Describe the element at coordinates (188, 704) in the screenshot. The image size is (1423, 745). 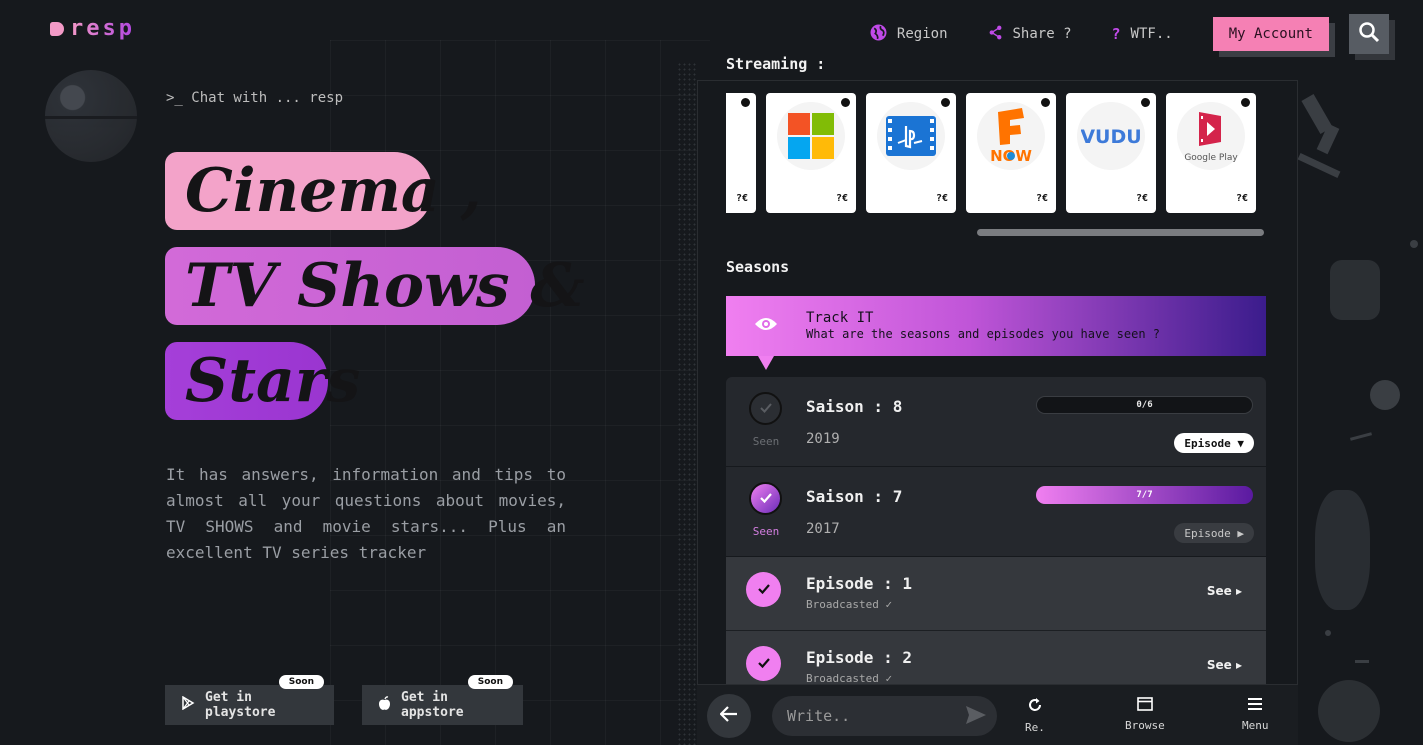
I see `play-icon` at that location.